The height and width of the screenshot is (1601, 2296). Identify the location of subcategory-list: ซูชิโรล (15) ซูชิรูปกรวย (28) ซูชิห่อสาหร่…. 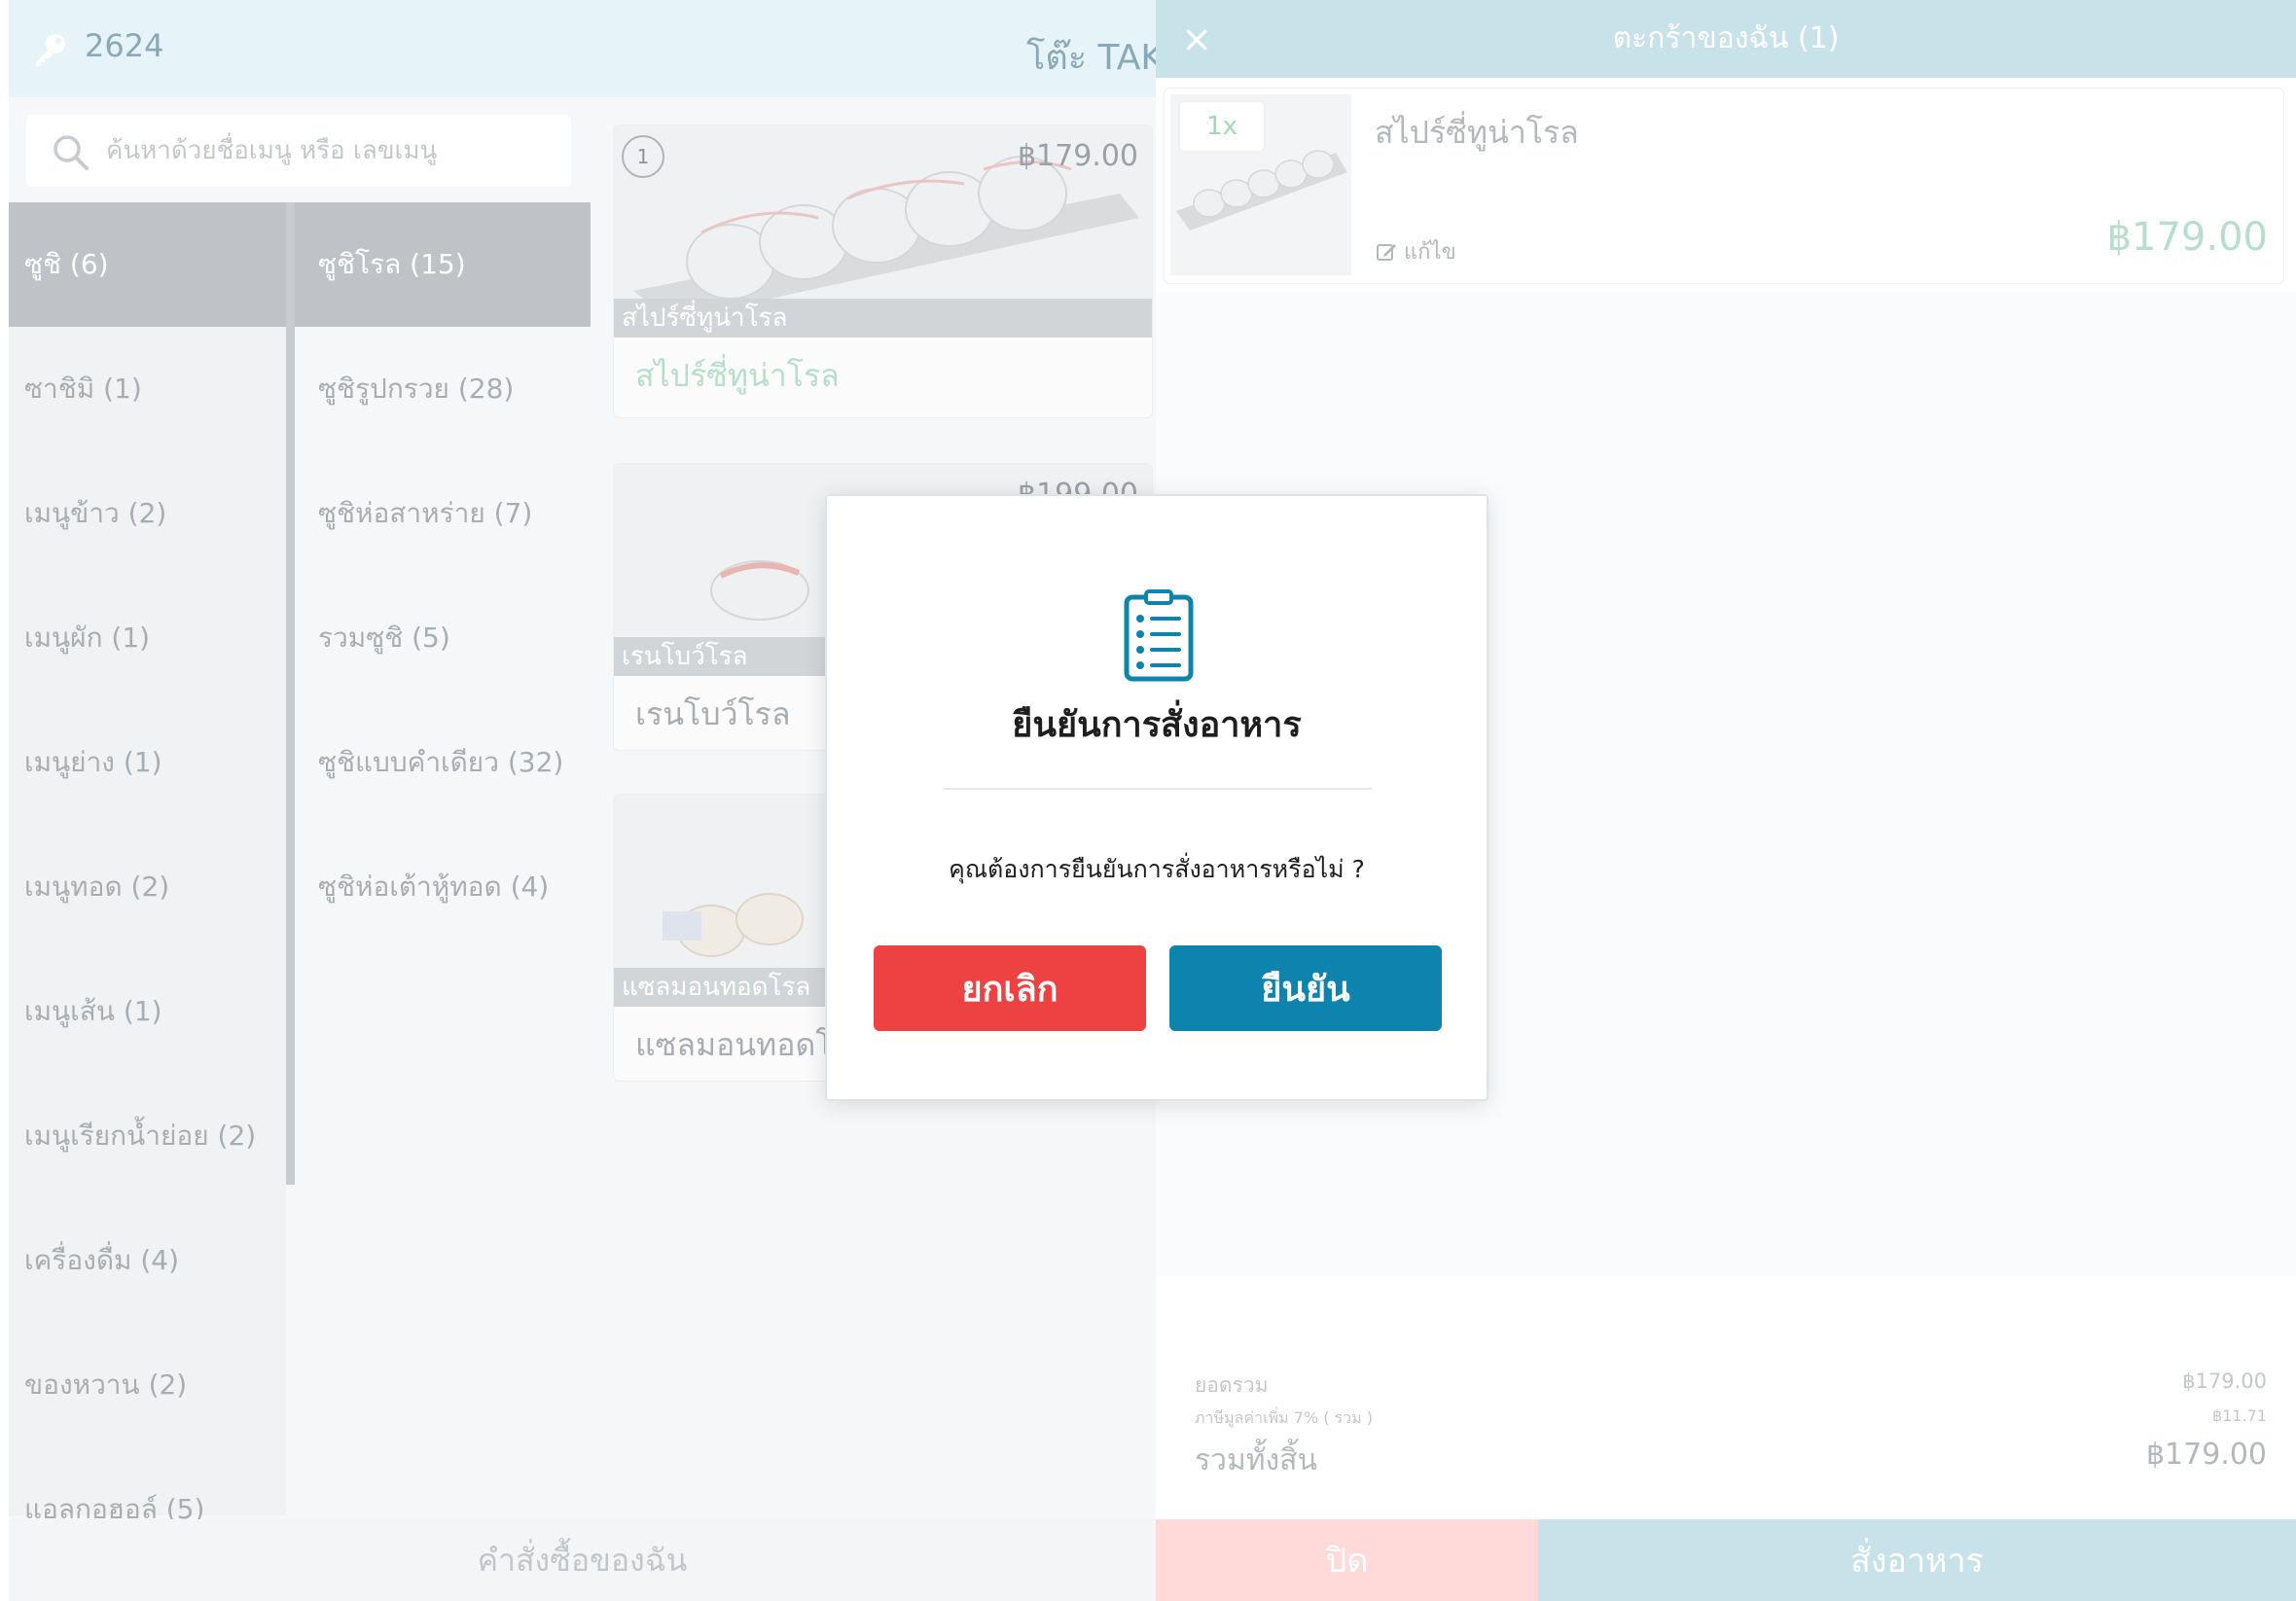
(443, 858).